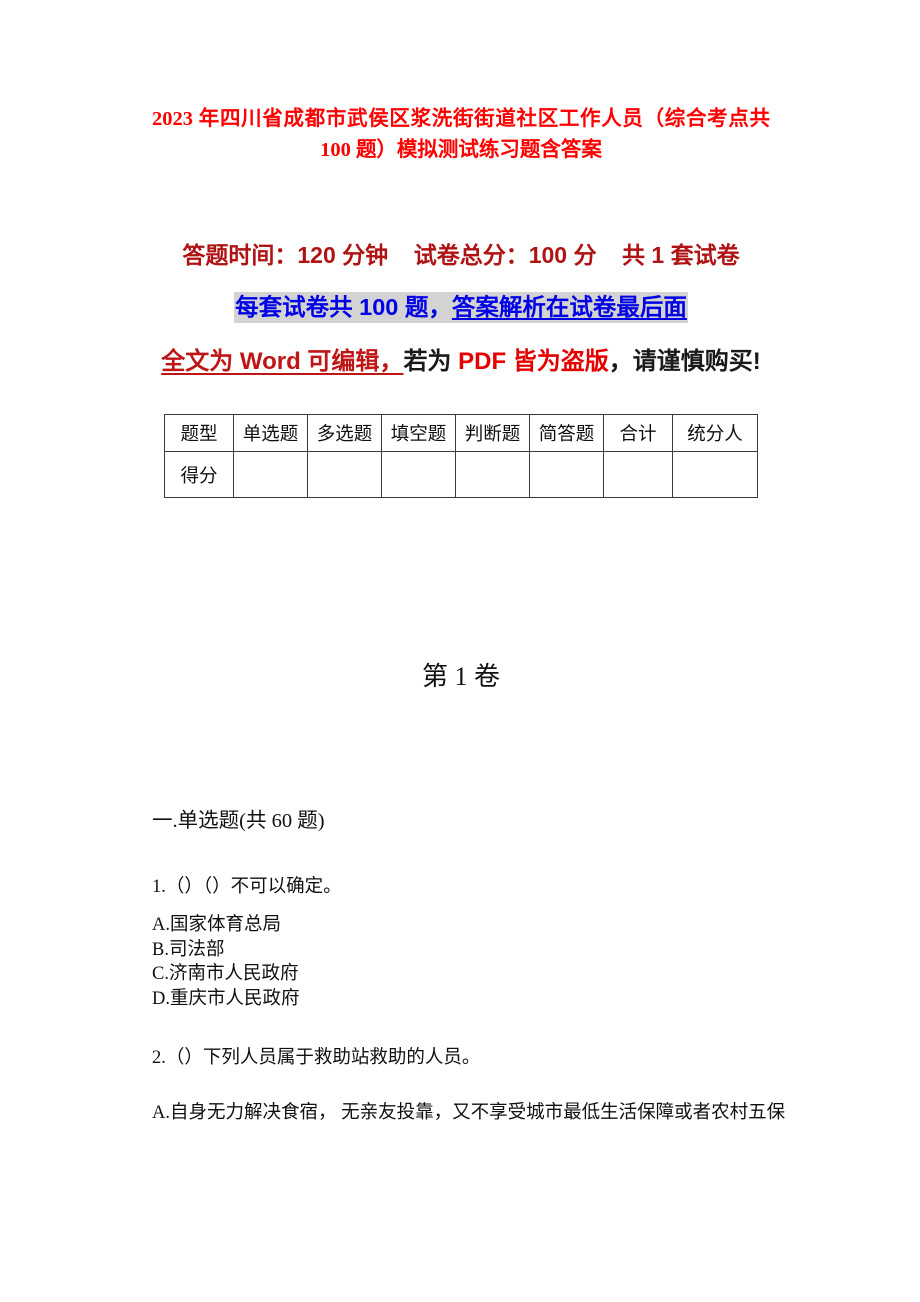 The width and height of the screenshot is (920, 1302). What do you see at coordinates (199, 474) in the screenshot?
I see `table-row-label-score: 得分` at bounding box center [199, 474].